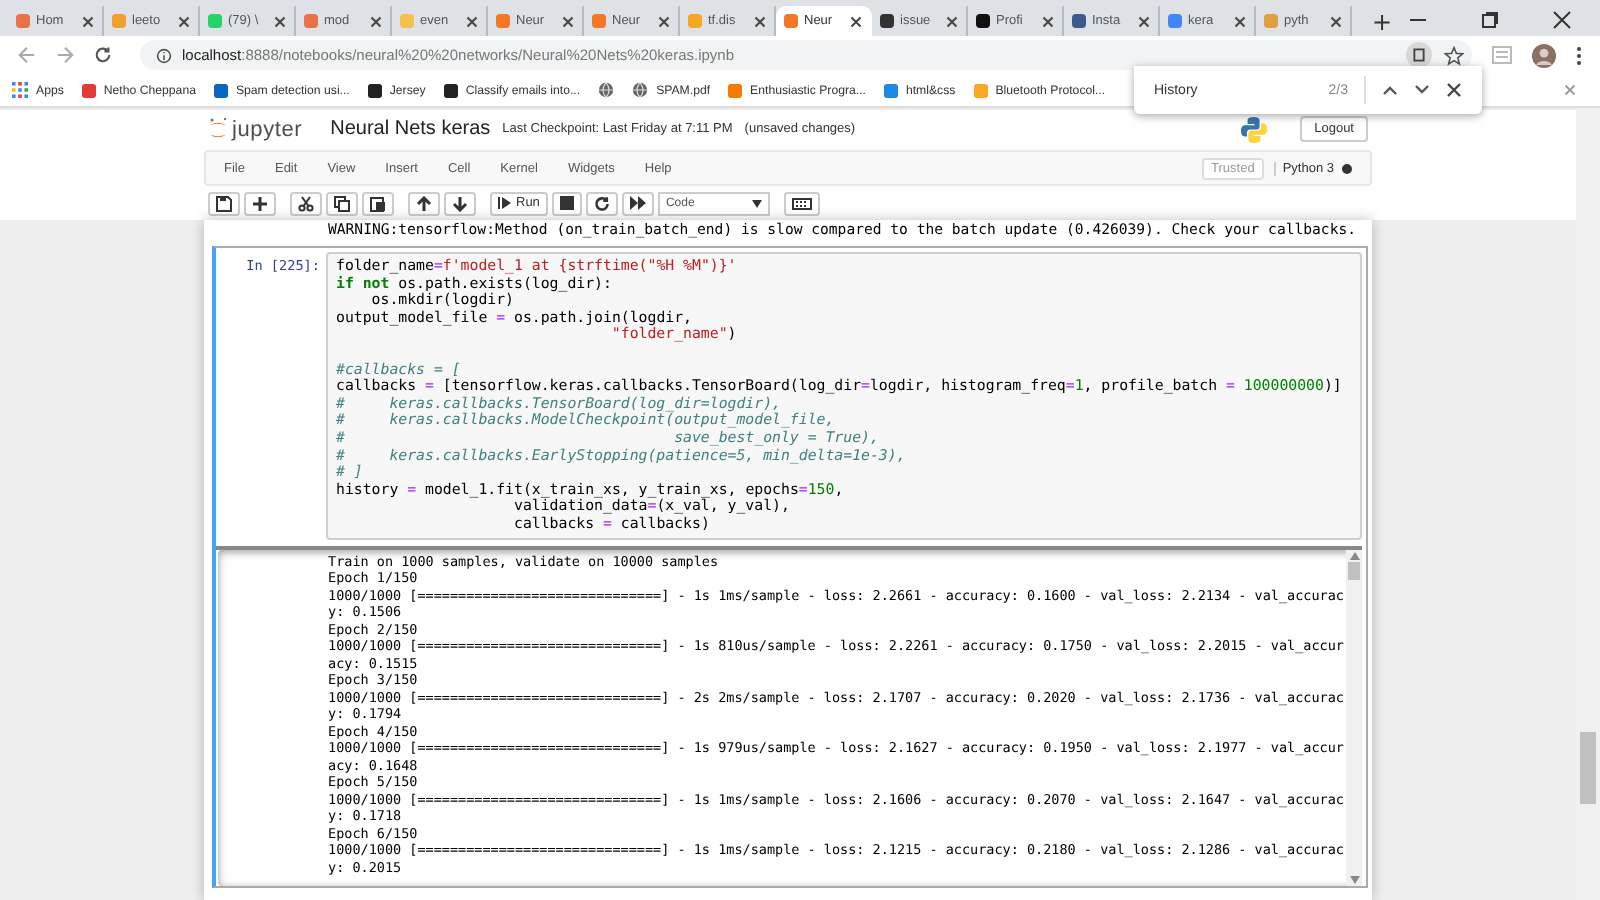 The height and width of the screenshot is (900, 1600). I want to click on reload-icon, so click(103, 55).